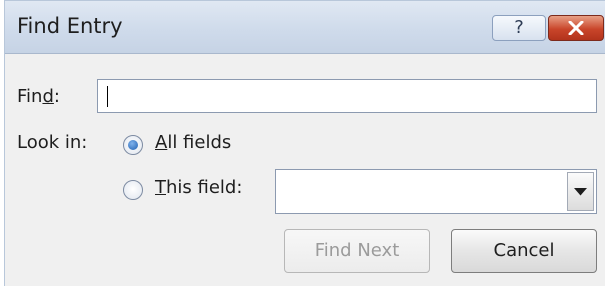 This screenshot has height=286, width=605. I want to click on all-fields-radio, so click(133, 145).